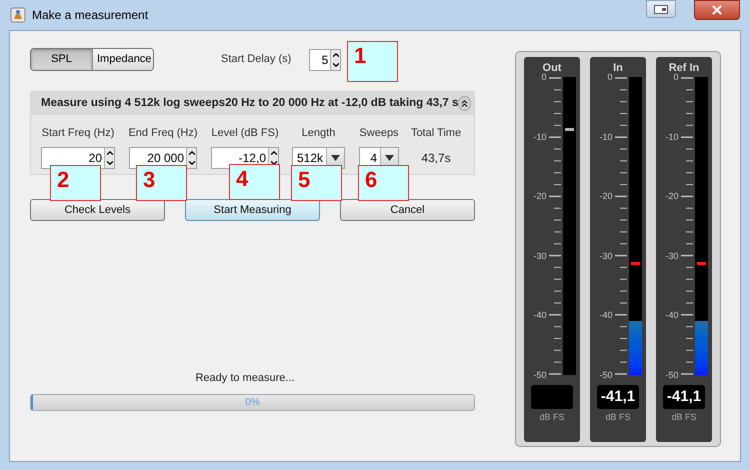  I want to click on total-time-value: 43,7s, so click(436, 158).